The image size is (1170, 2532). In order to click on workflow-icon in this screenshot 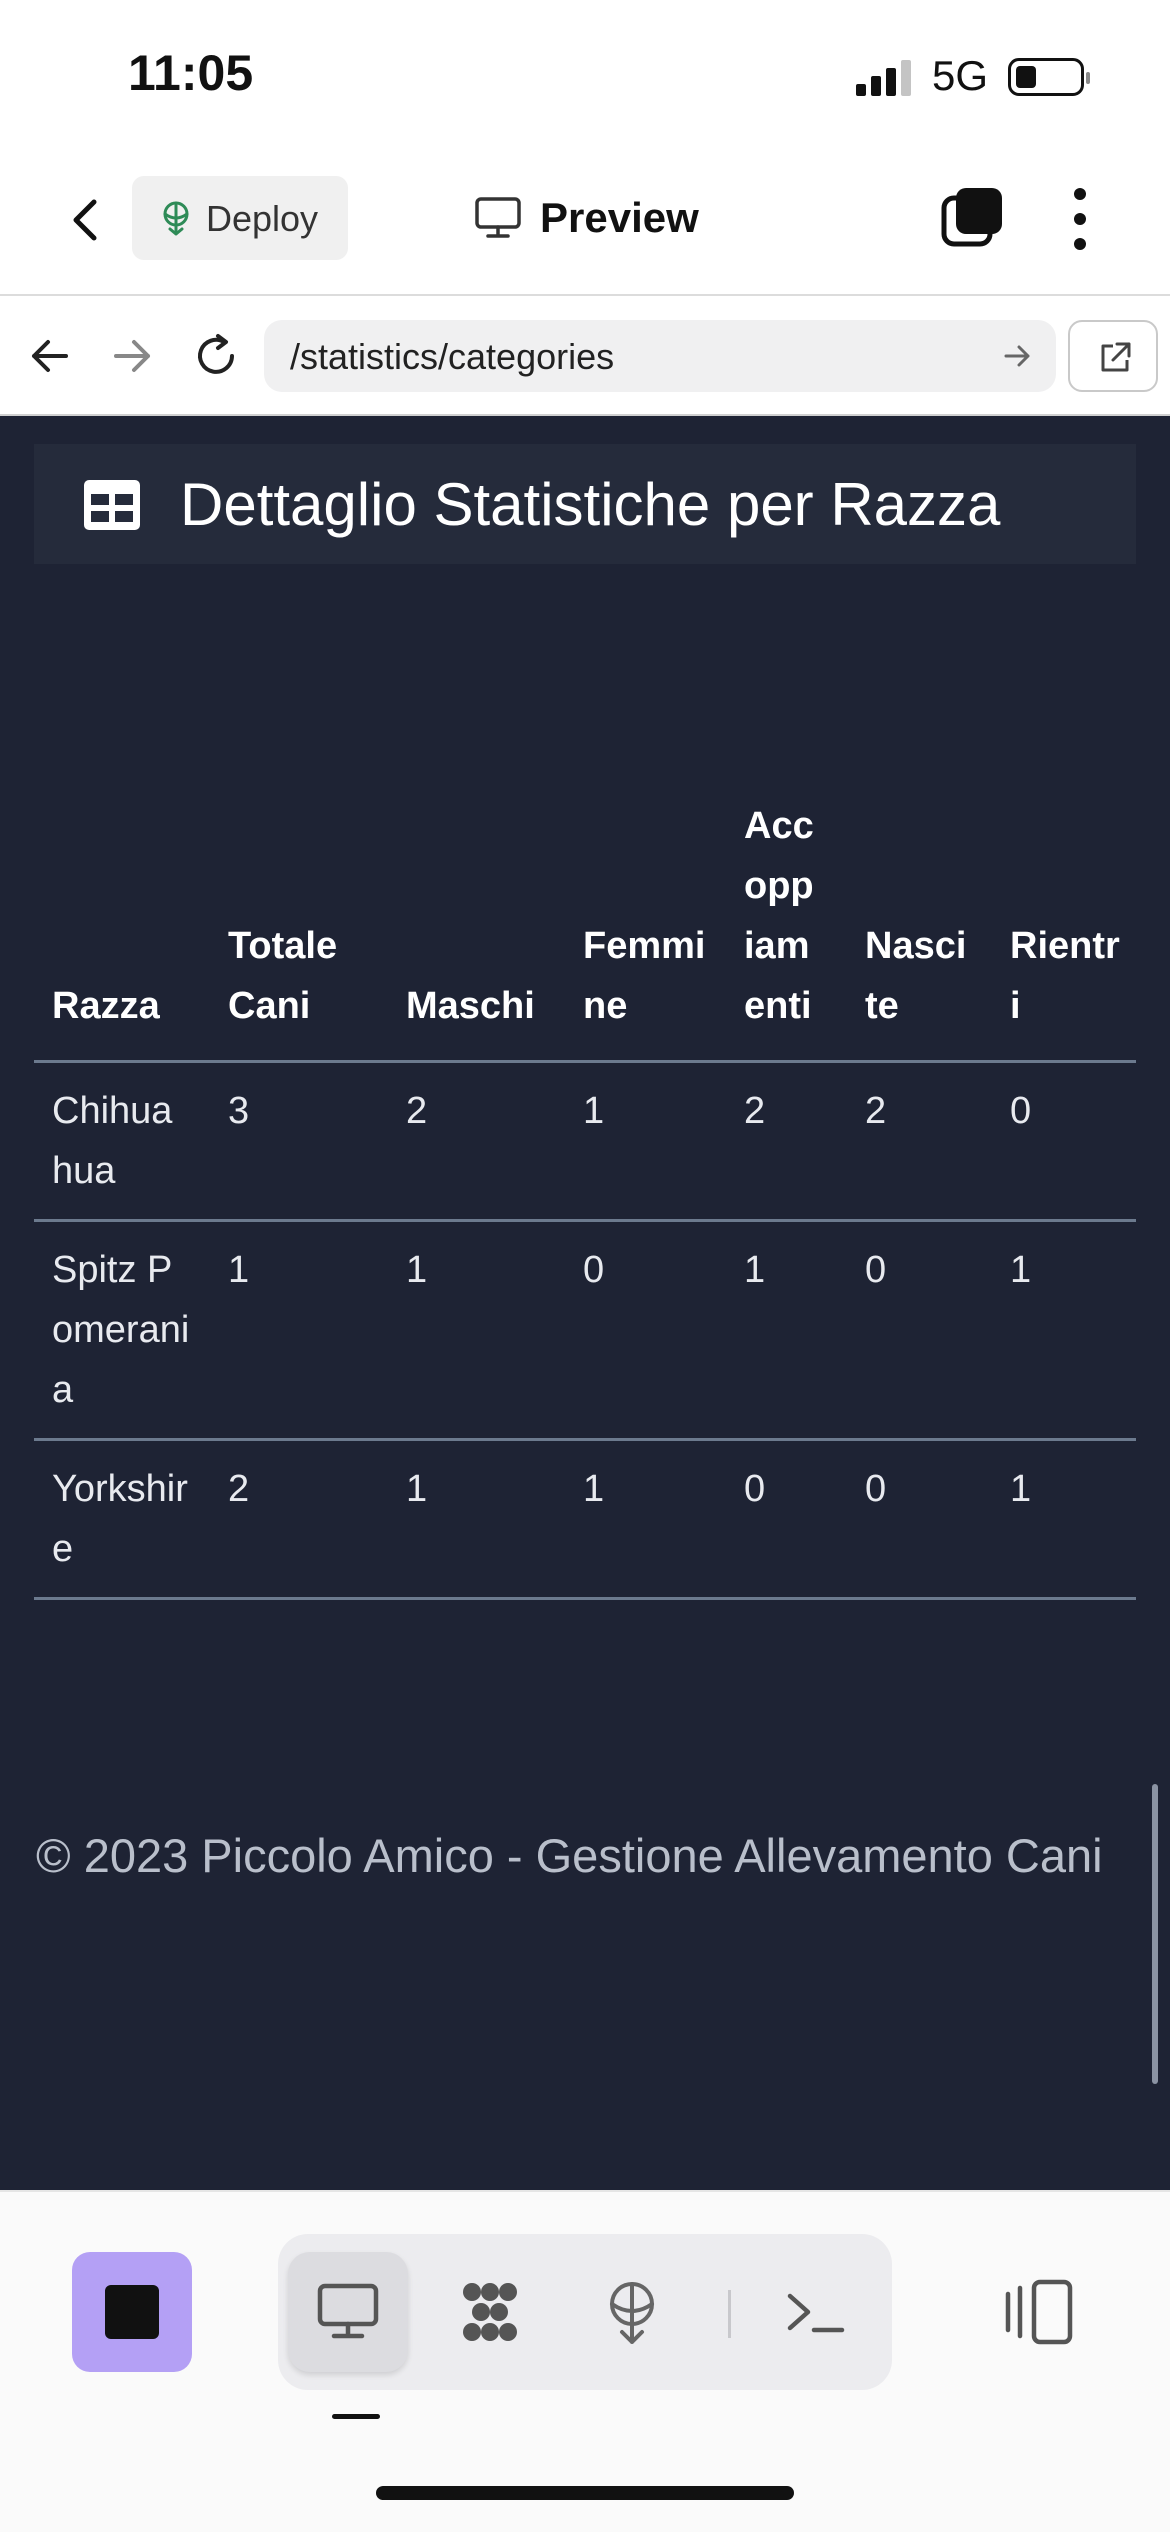, I will do `click(490, 2312)`.